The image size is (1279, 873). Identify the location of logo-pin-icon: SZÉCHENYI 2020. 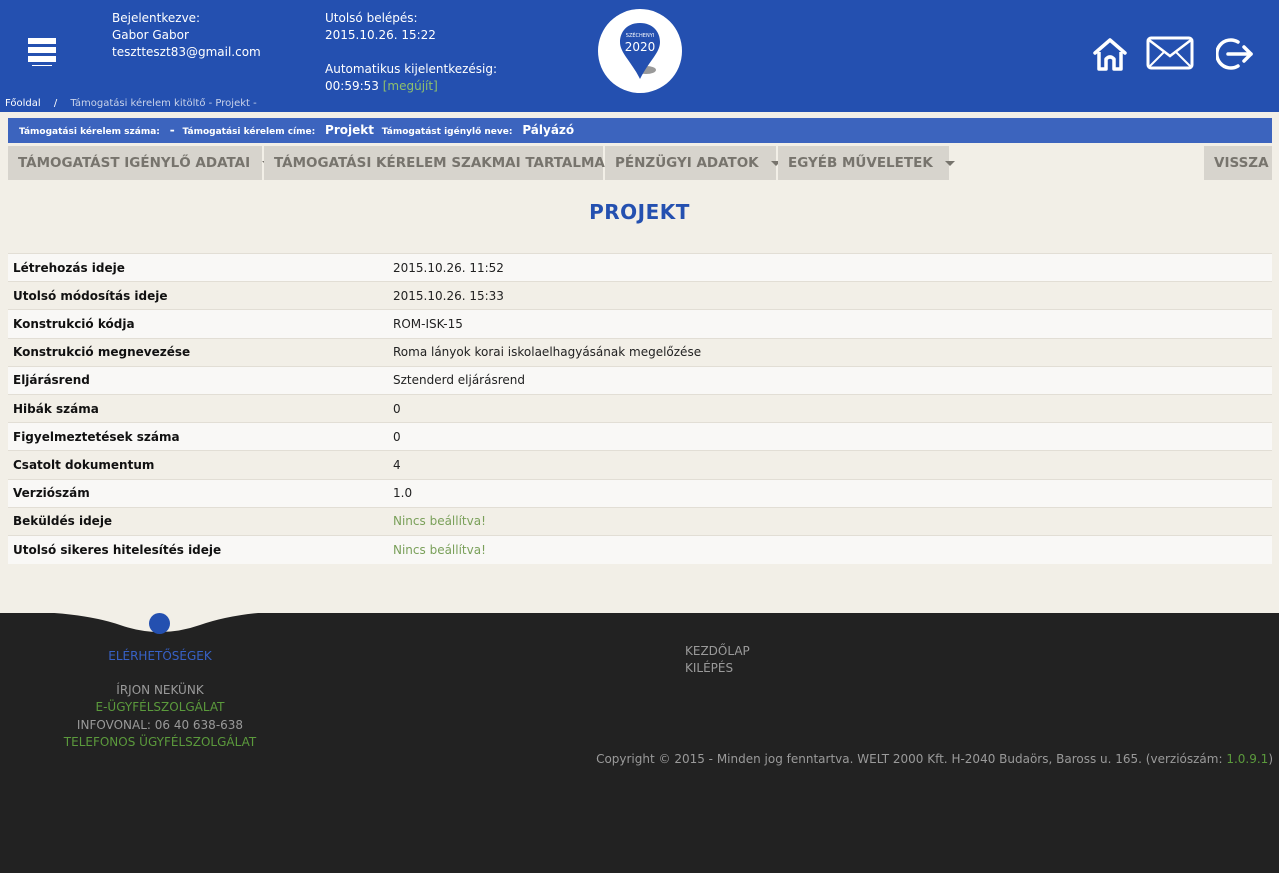
(640, 51).